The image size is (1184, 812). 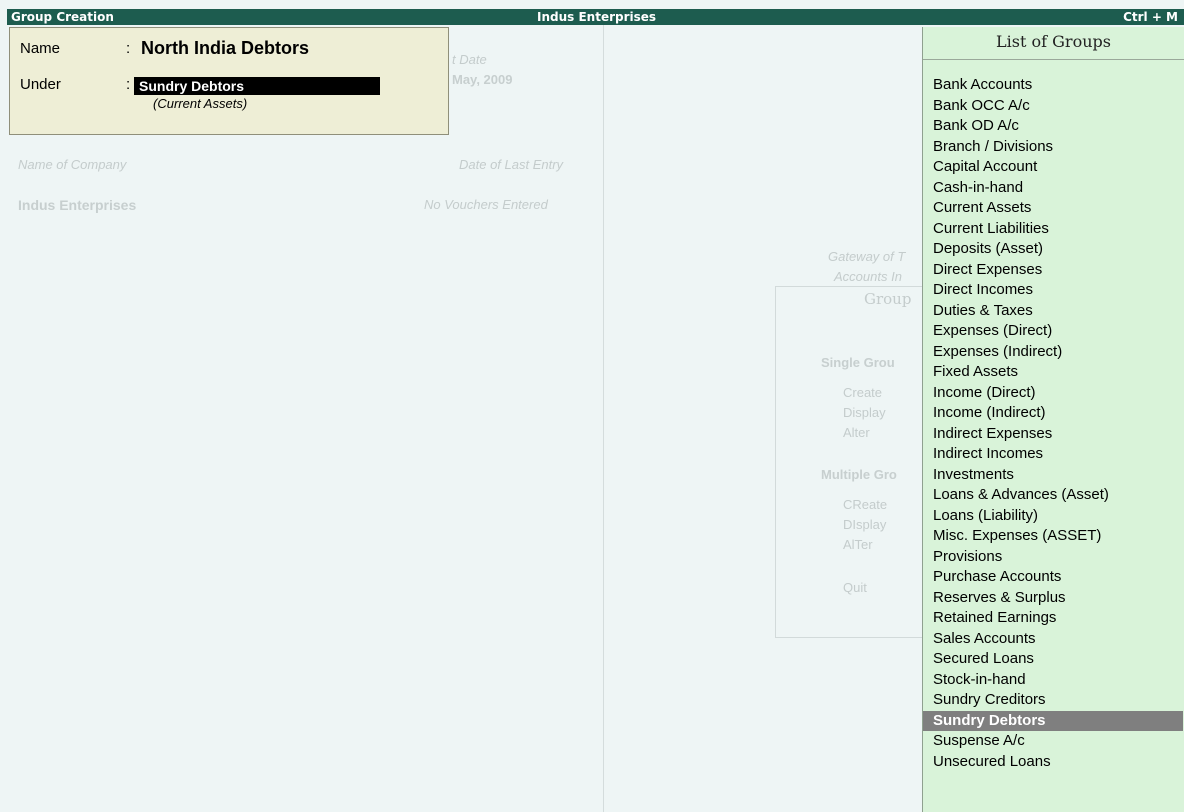 I want to click on menu-multi-create: CReate, so click(x=865, y=504).